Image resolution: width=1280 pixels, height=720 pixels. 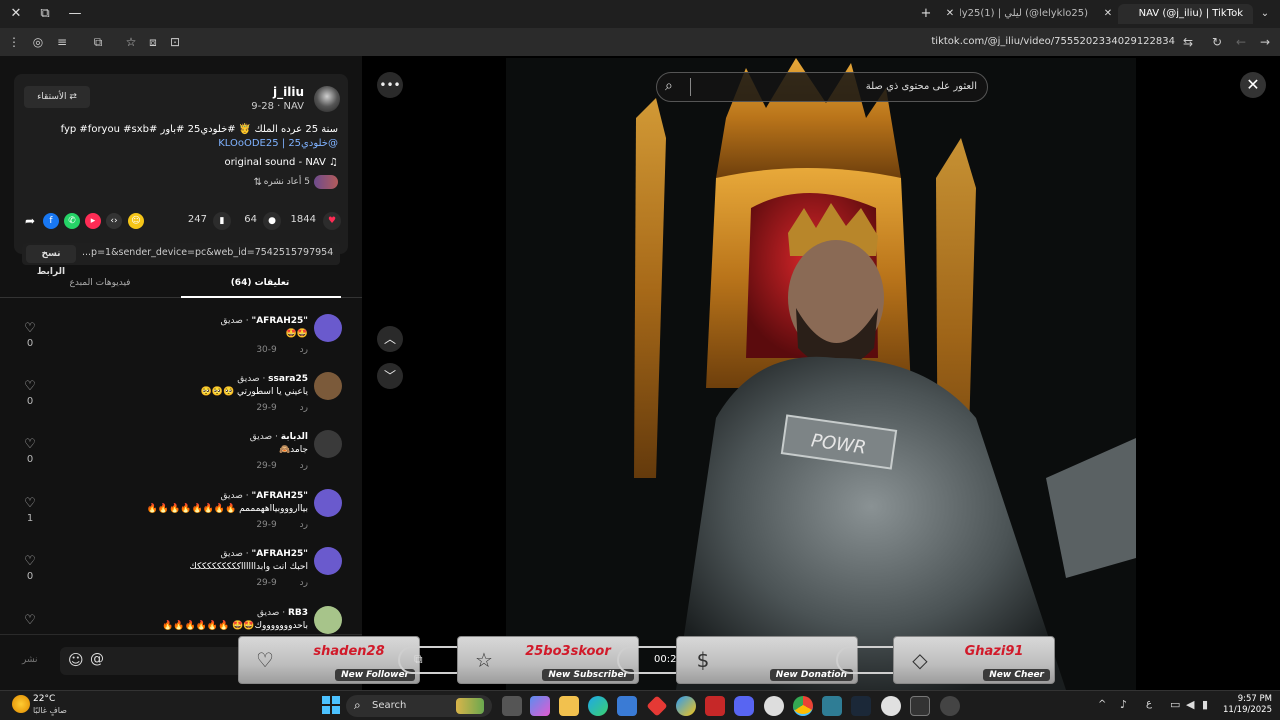 I want to click on ie-icon, so click(x=686, y=706).